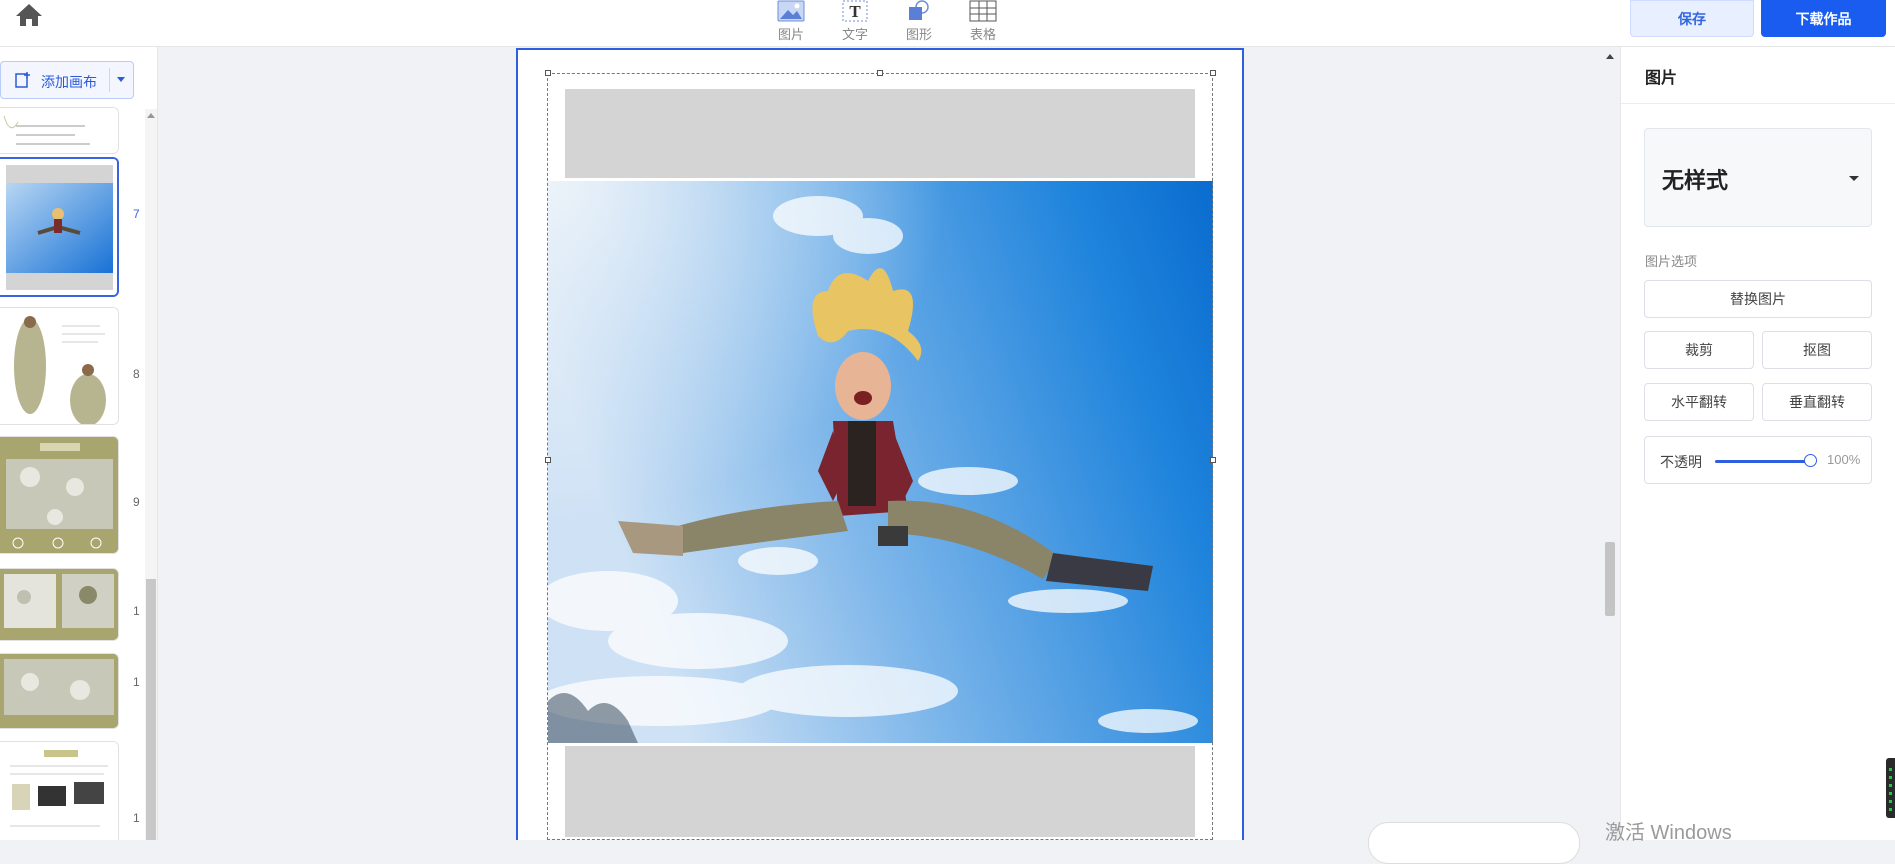 The image size is (1895, 864). Describe the element at coordinates (854, 34) in the screenshot. I see `tool-text-label: 文字` at that location.